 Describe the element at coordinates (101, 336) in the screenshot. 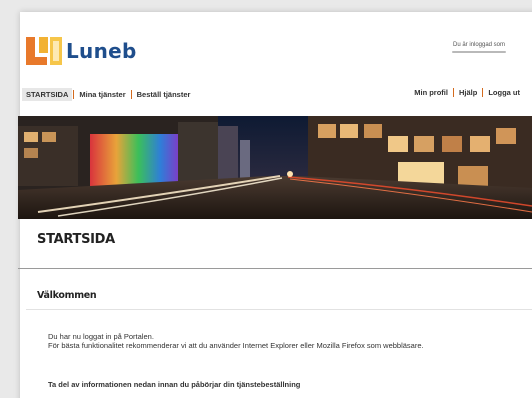

I see `intro-line-1: Du har nu loggat in på Portalen.` at that location.